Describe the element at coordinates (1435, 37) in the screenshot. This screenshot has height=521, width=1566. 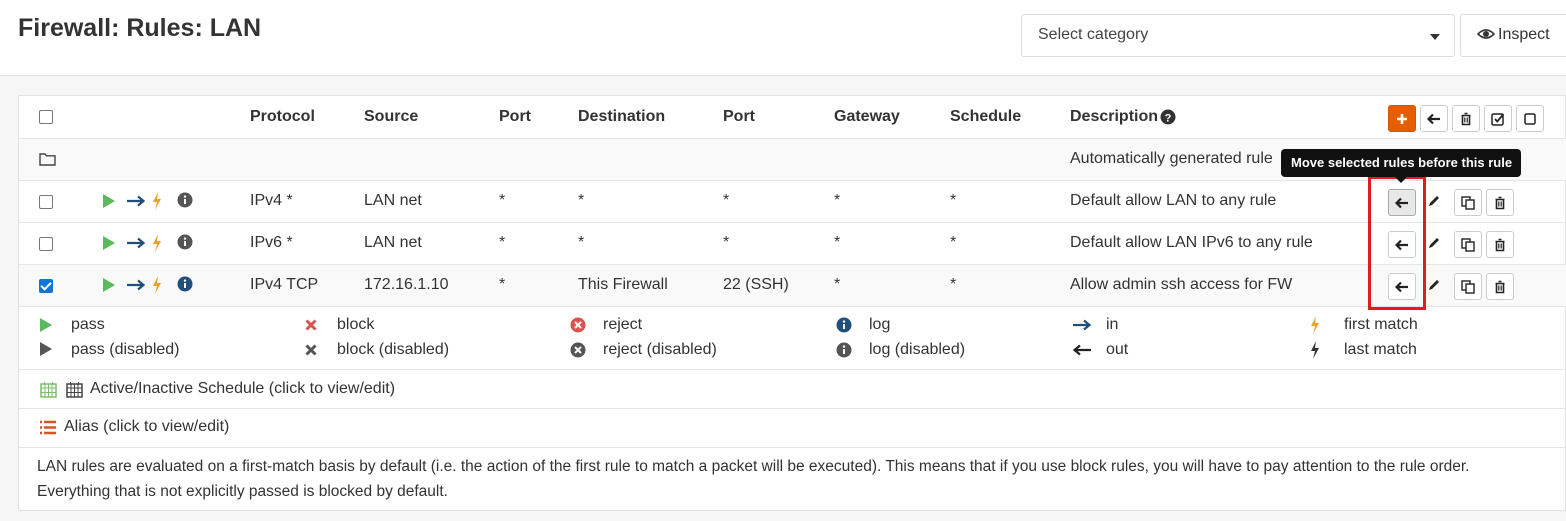
I see `caret-down-icon` at that location.